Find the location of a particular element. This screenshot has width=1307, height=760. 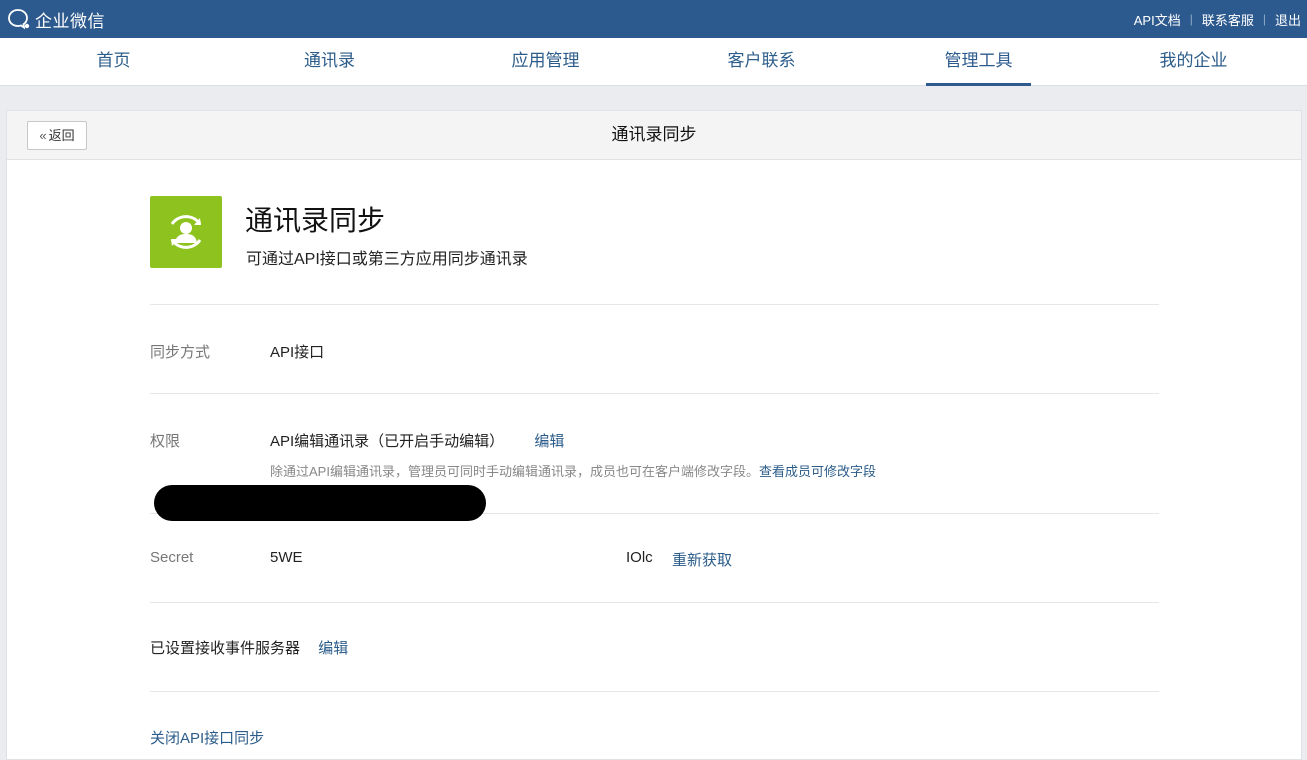

nav-contacts: 通讯录 is located at coordinates (329, 62).